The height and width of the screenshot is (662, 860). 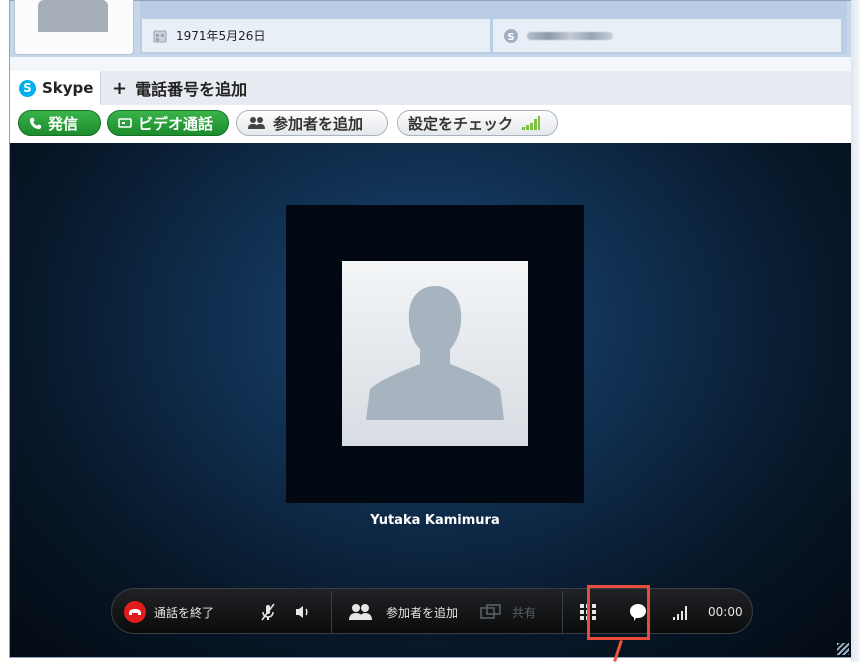 I want to click on microphone-muted-icon, so click(x=268, y=612).